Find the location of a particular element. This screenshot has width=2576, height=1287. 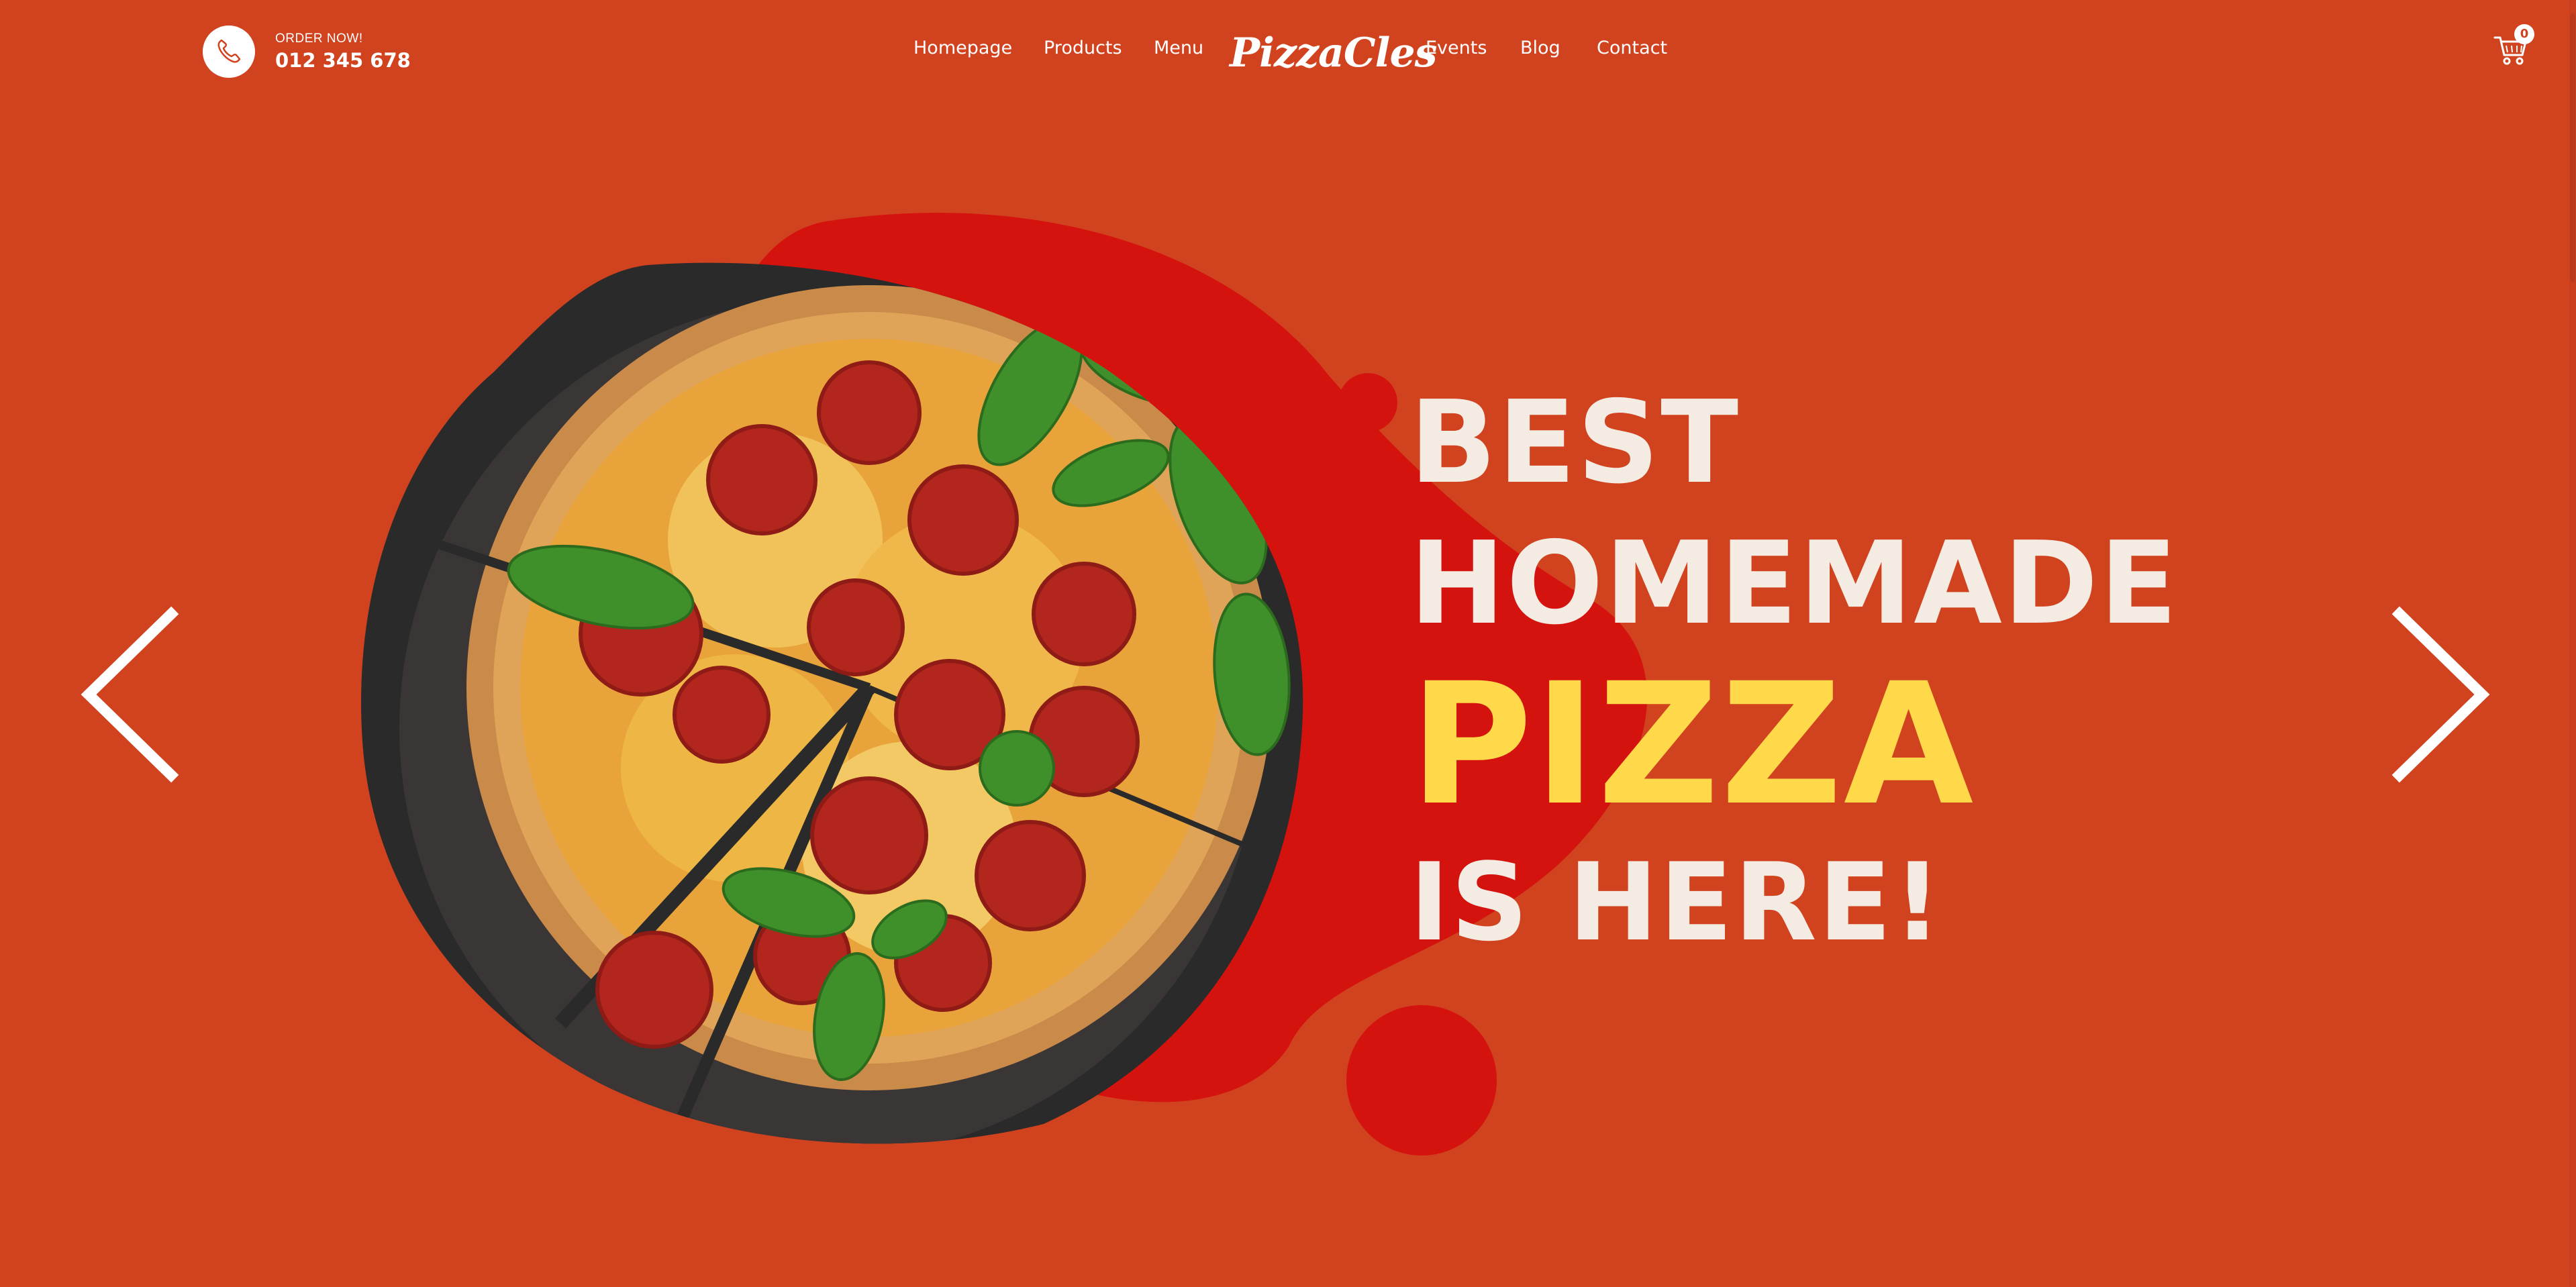

nav-item-blog: Blog is located at coordinates (1540, 48).